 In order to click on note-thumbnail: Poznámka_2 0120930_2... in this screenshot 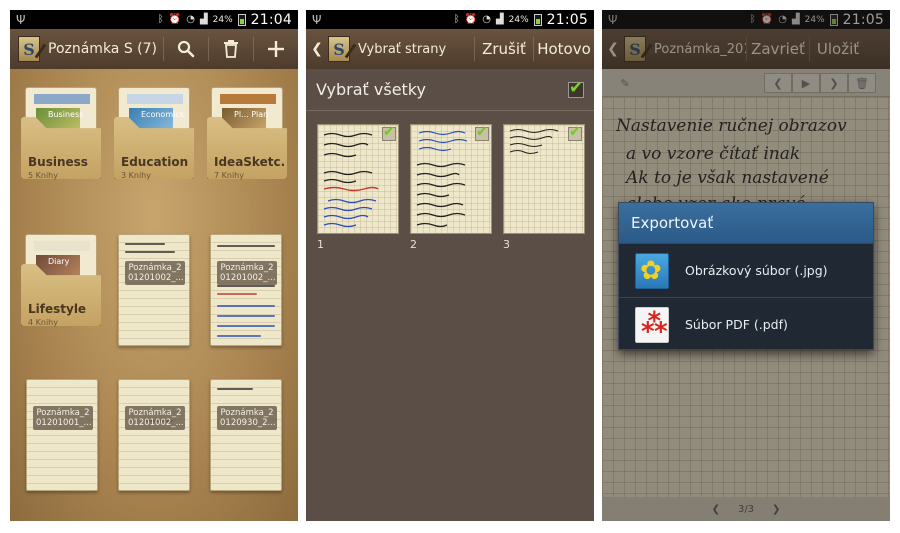, I will do `click(246, 435)`.